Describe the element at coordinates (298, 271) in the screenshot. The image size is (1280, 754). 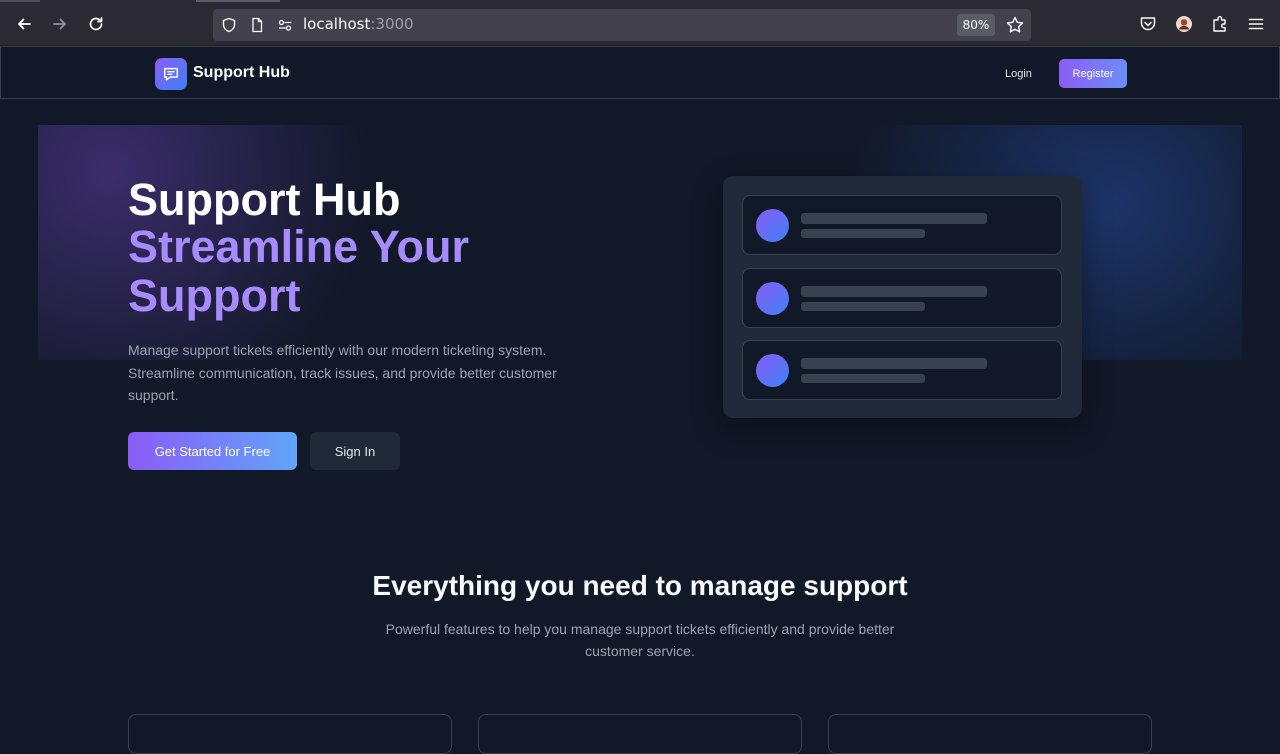
I see `hero-subtitle: Streamline Your Support` at that location.